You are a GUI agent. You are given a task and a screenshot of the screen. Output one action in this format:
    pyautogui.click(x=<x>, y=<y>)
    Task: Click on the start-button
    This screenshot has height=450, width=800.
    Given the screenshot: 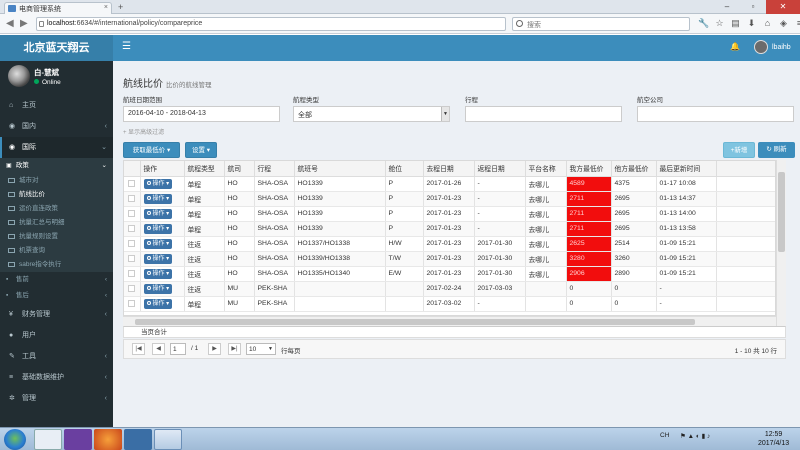 What is the action you would take?
    pyautogui.click(x=15, y=439)
    